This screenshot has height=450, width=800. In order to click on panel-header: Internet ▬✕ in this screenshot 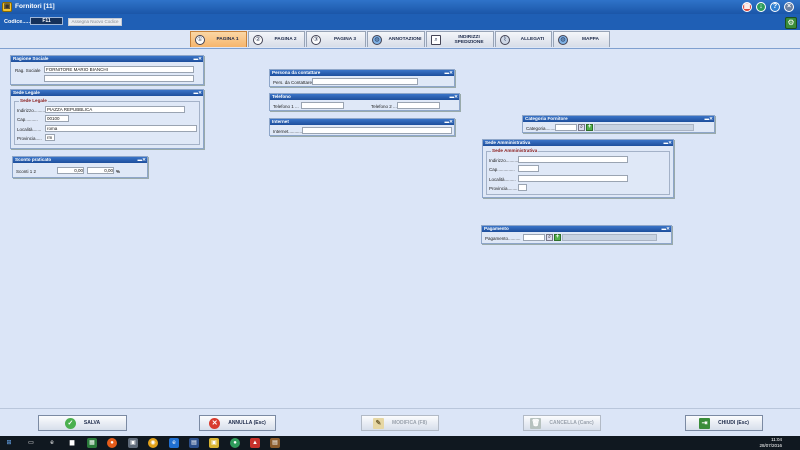, I will do `click(362, 122)`.